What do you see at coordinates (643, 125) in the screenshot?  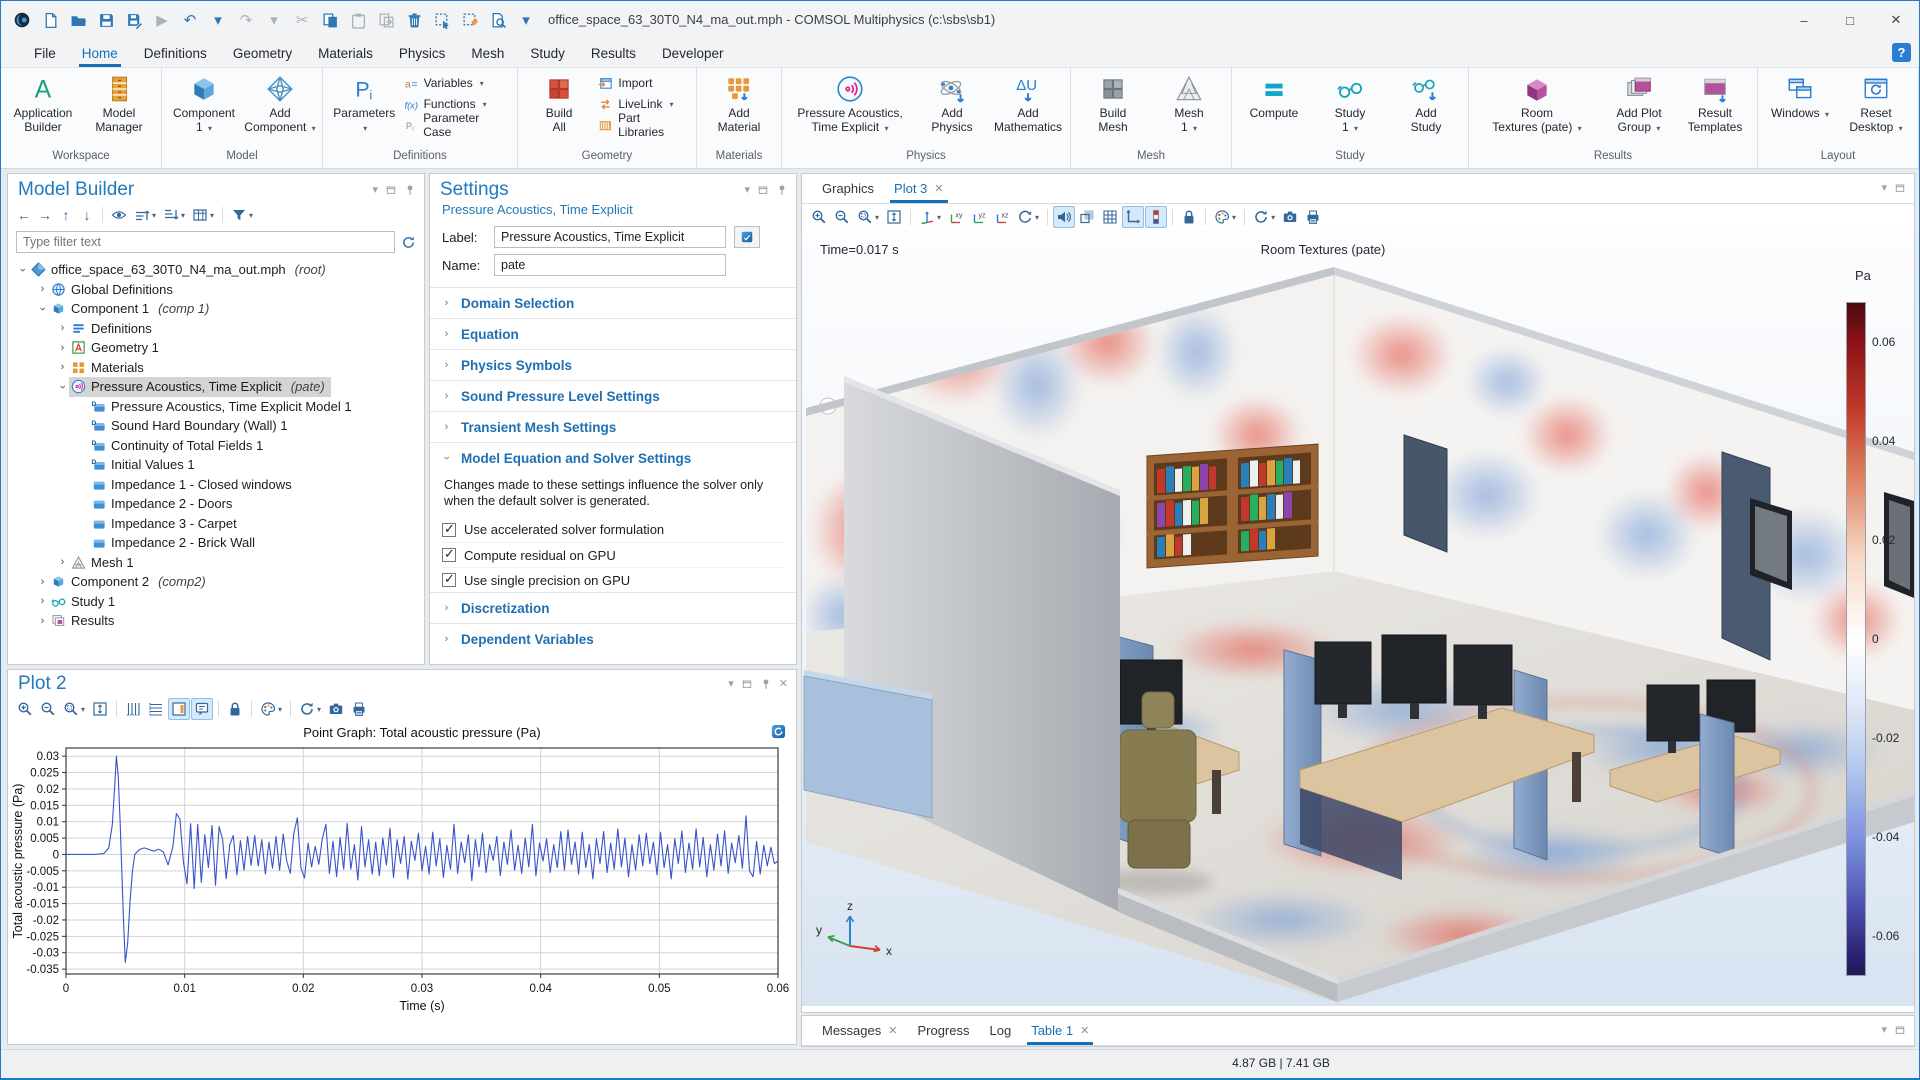 I see `ribbon-part-libraries-button: Part Libraries` at bounding box center [643, 125].